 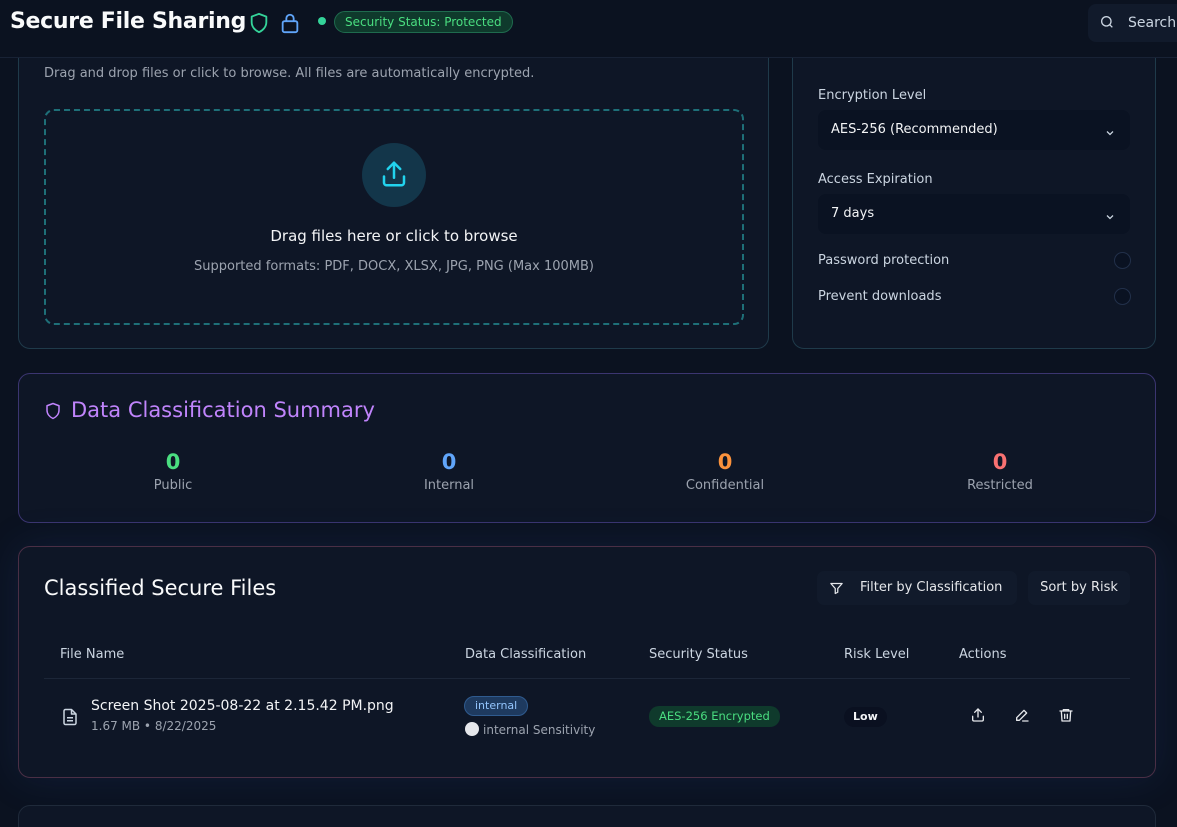 I want to click on table-divider, so click(x=587, y=678).